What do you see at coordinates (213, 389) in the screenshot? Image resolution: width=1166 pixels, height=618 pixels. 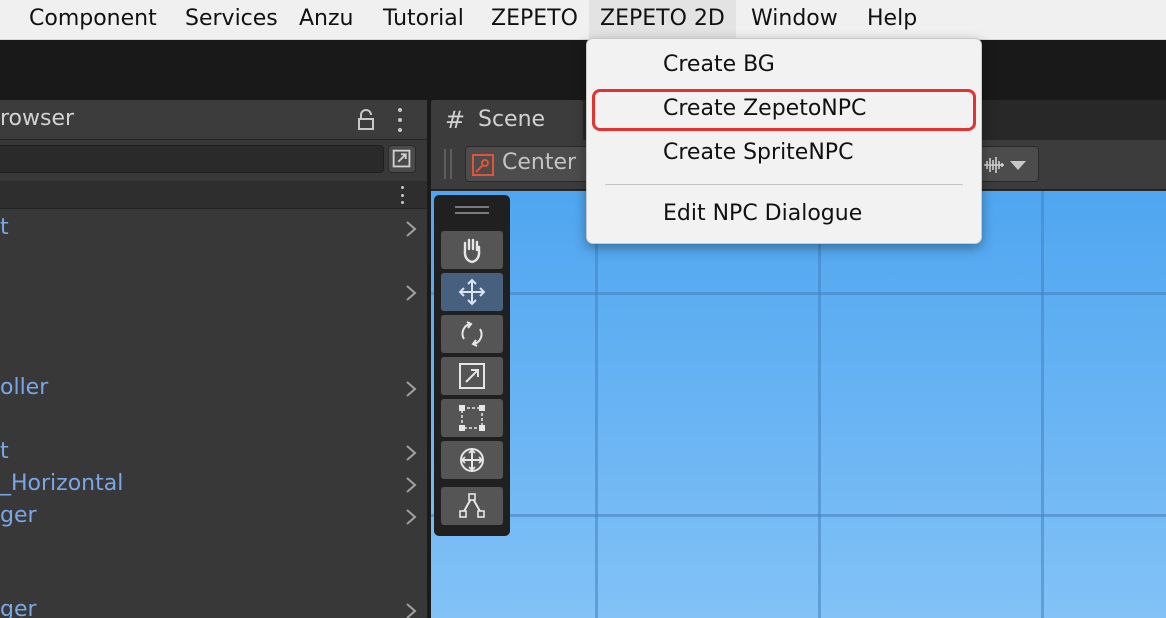 I see `list-item: oller` at bounding box center [213, 389].